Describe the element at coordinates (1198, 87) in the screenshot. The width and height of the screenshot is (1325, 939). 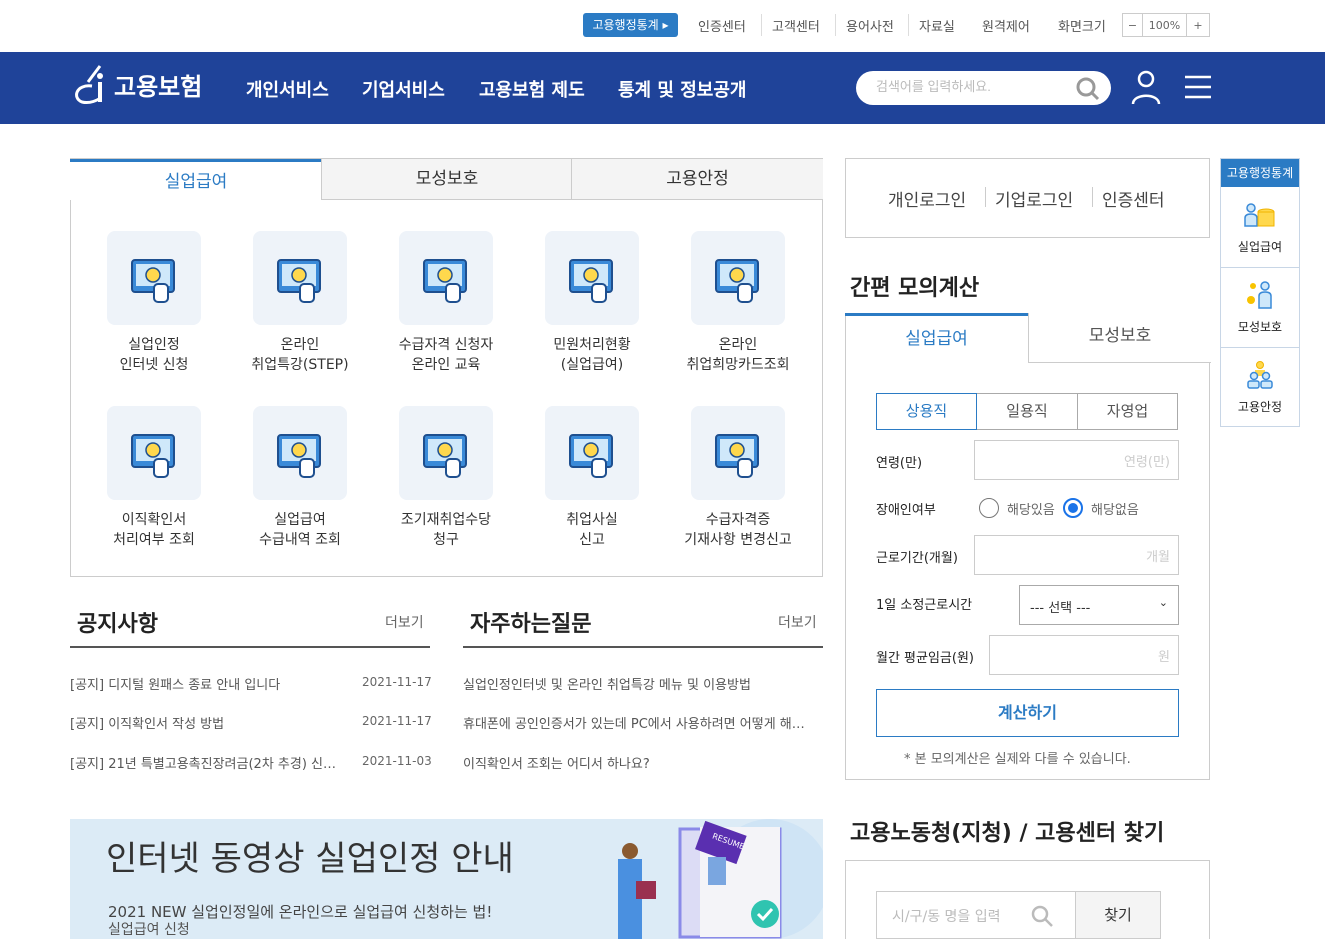
I see `hamburger-menu-icon` at that location.